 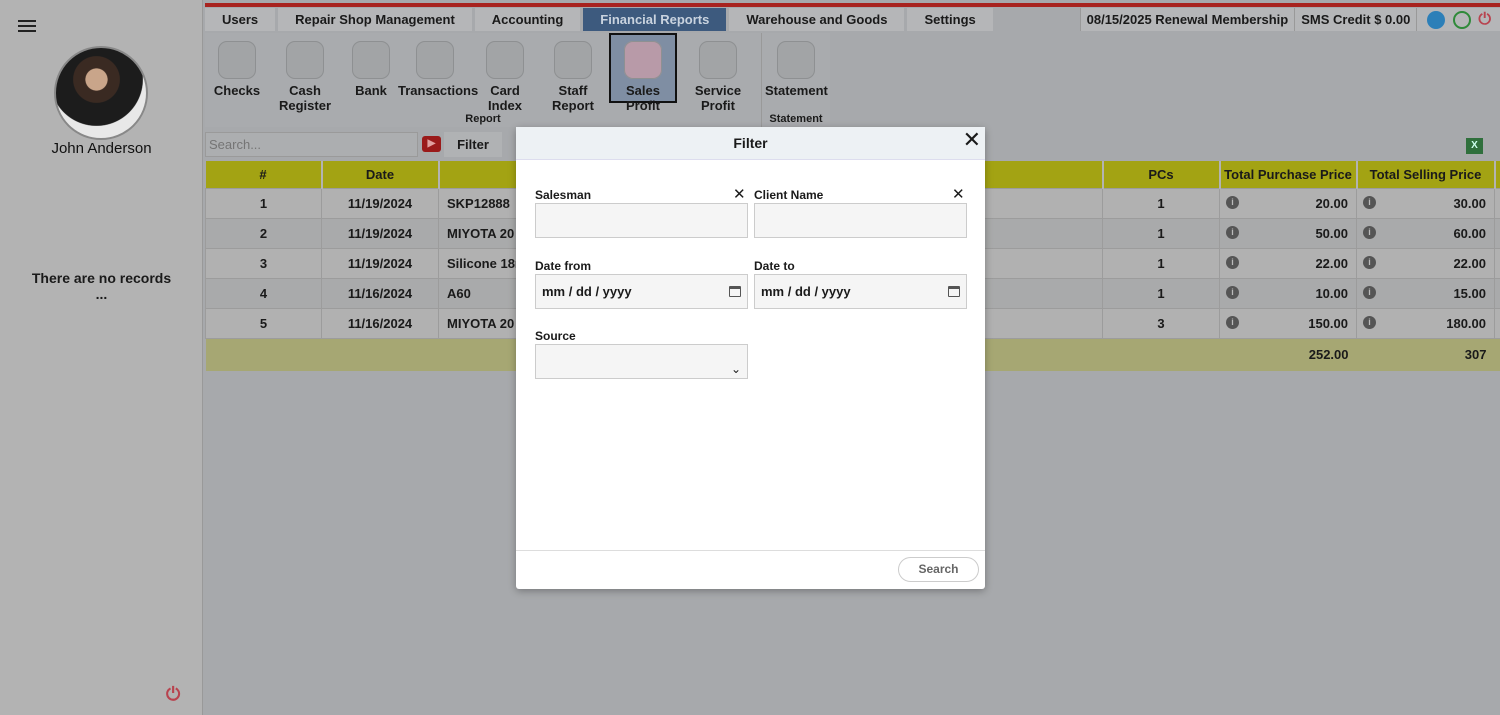 I want to click on play-icon: ▶, so click(x=431, y=144).